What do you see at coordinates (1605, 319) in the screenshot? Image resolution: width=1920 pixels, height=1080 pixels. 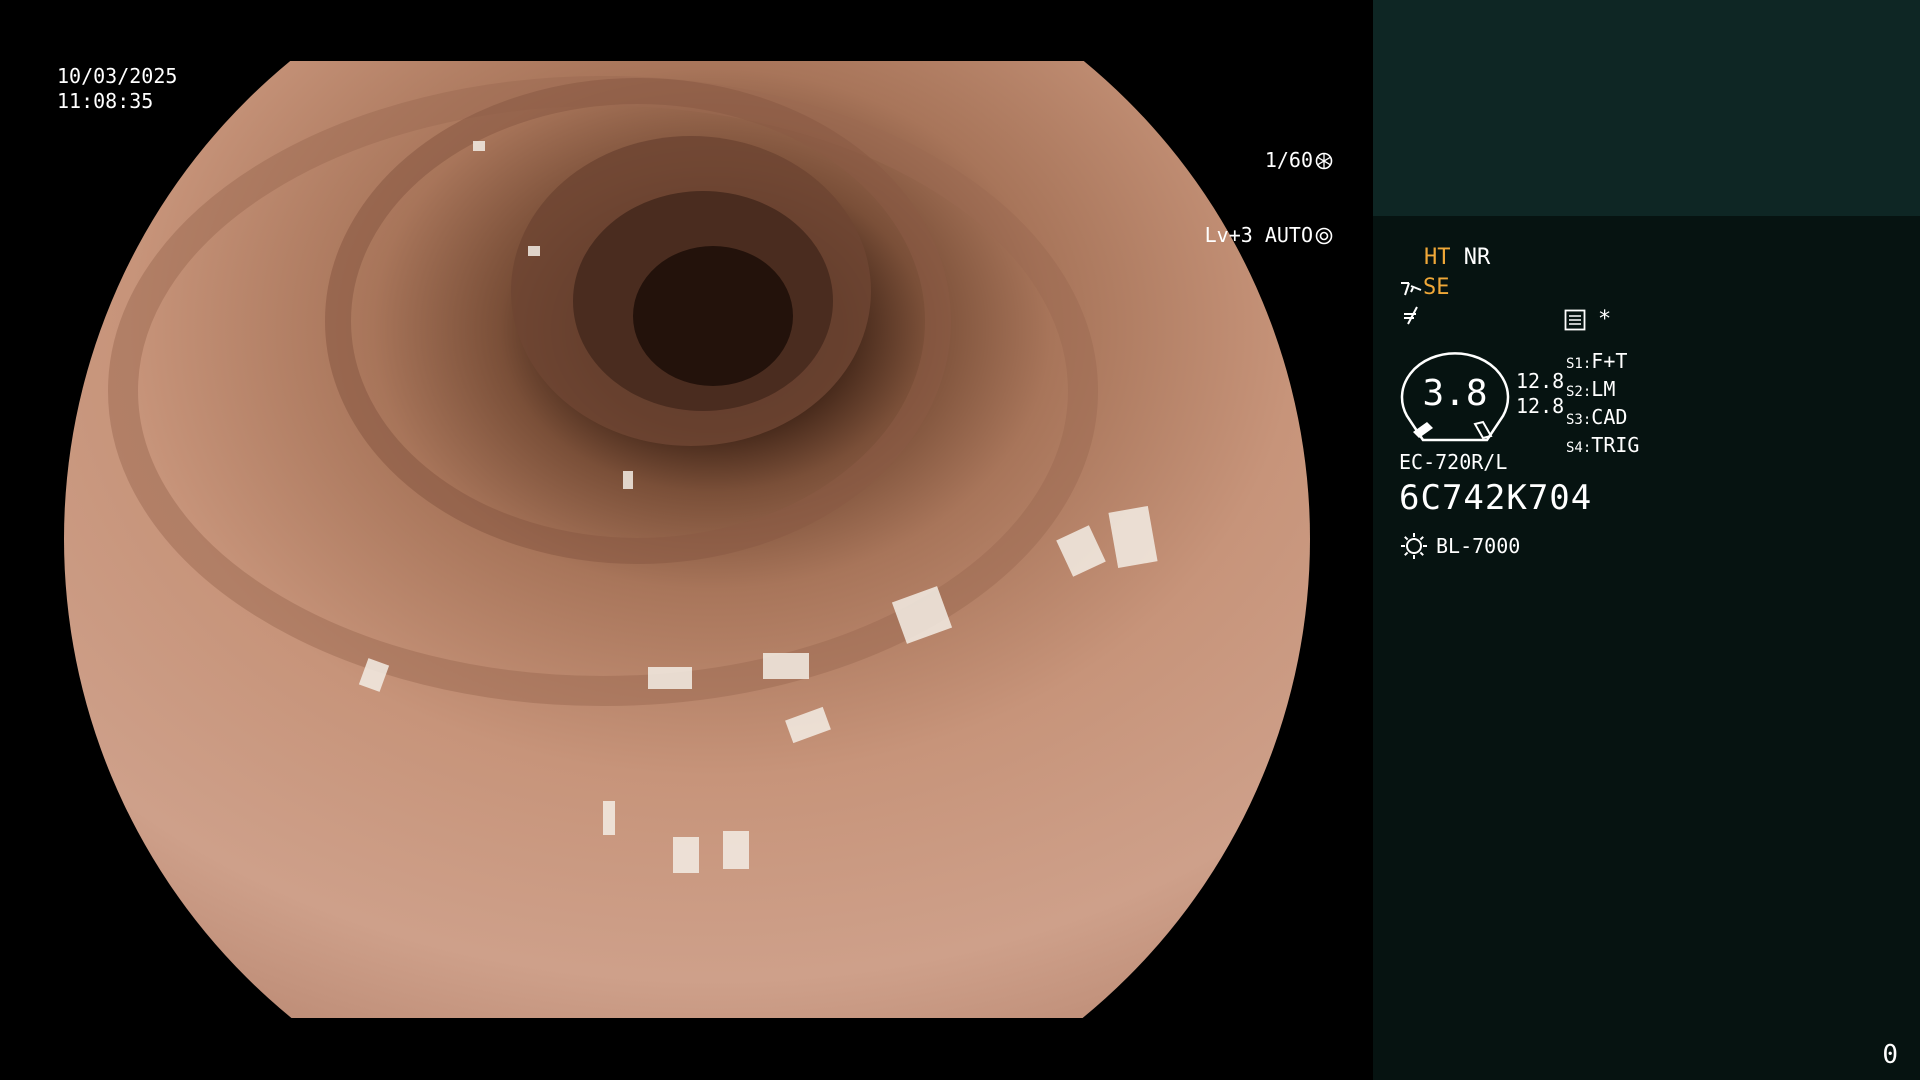 I see `asterisk-mark: *` at bounding box center [1605, 319].